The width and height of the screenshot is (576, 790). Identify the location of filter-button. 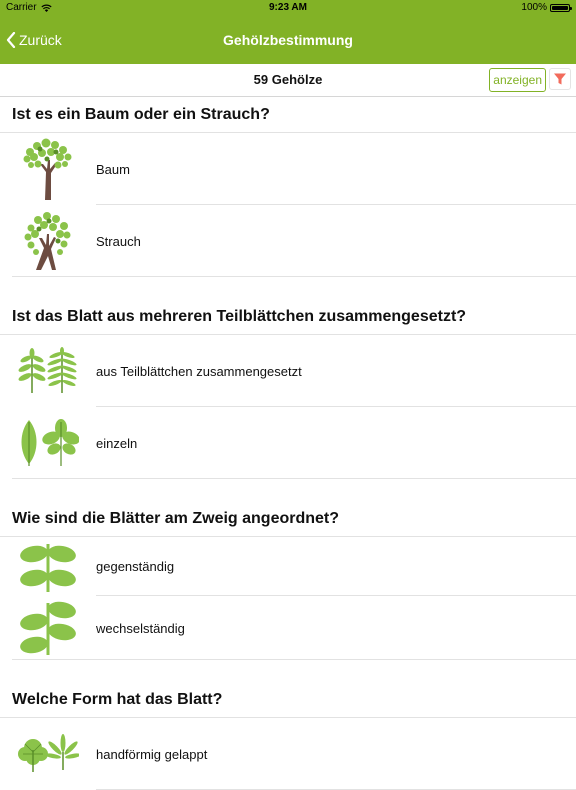
(560, 79).